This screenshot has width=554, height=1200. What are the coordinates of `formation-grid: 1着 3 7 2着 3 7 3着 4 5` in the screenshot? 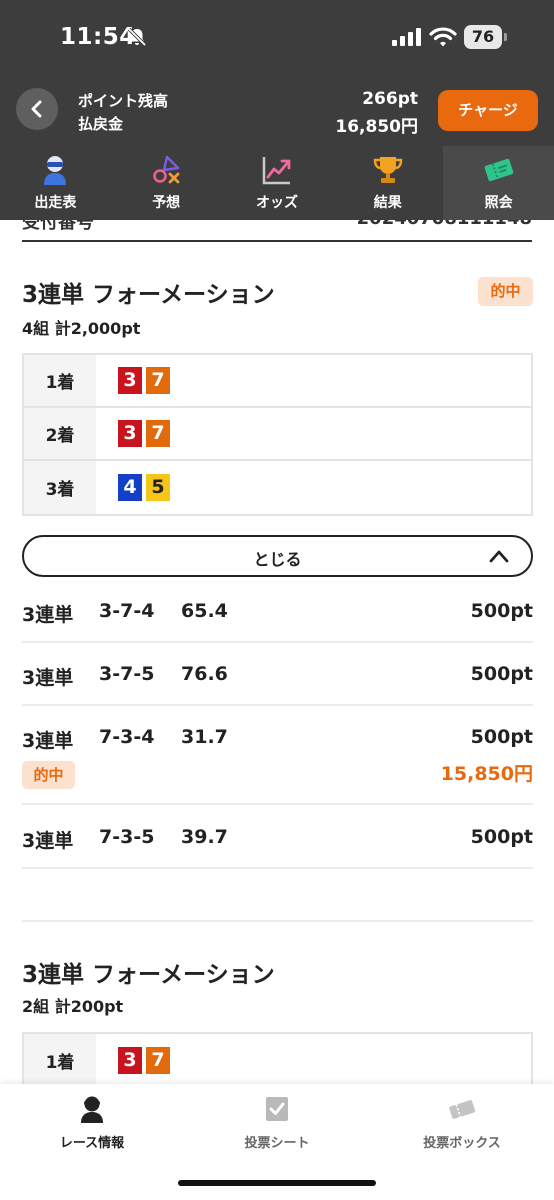 It's located at (277, 434).